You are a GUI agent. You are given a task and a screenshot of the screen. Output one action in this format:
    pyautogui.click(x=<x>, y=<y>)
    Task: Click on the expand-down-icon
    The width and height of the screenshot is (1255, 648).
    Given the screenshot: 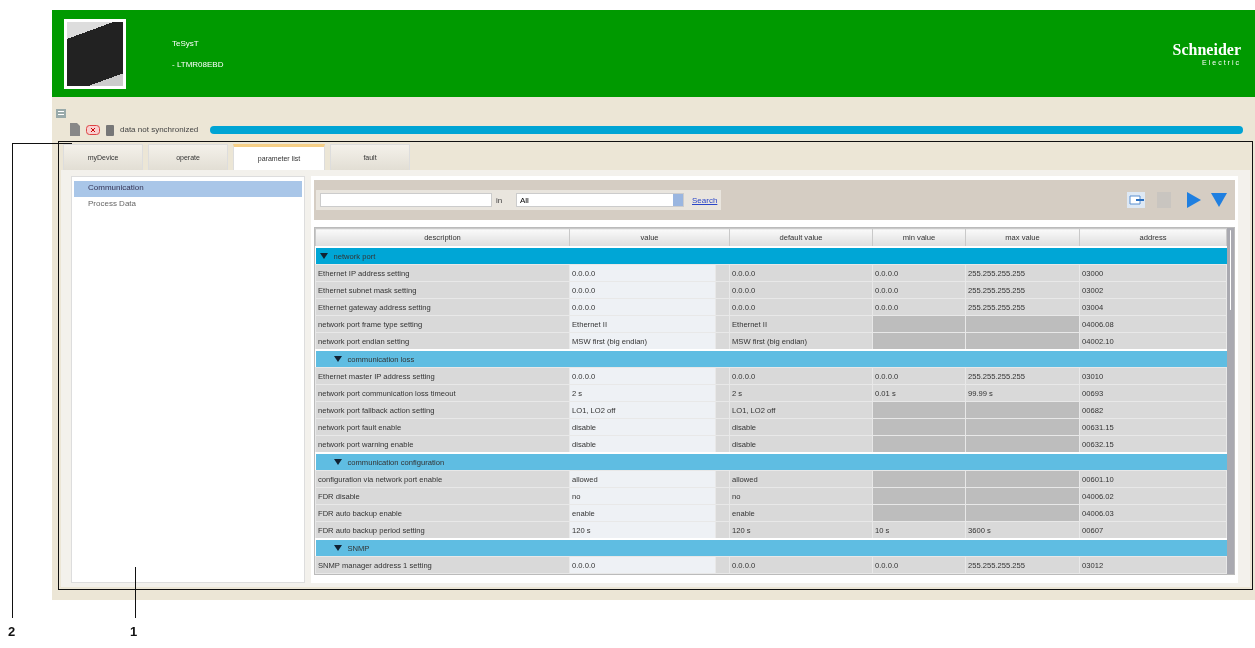 What is the action you would take?
    pyautogui.click(x=1219, y=200)
    